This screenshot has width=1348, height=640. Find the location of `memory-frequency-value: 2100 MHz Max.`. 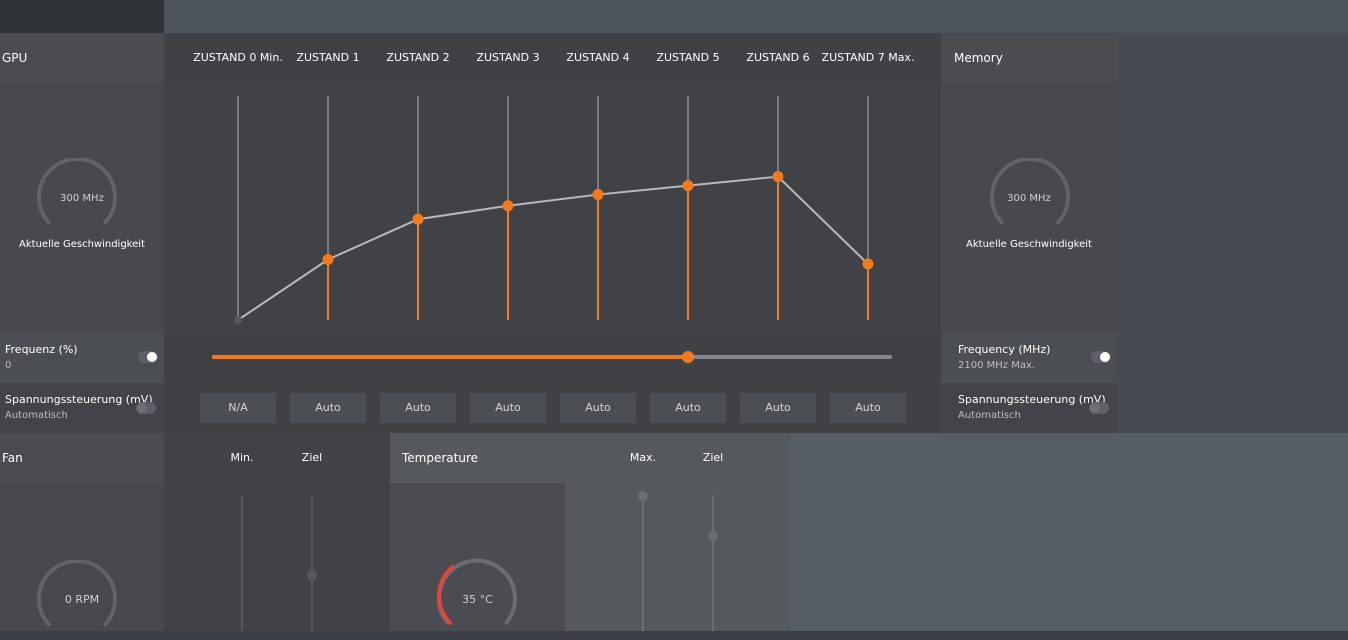

memory-frequency-value: 2100 MHz Max. is located at coordinates (997, 365).